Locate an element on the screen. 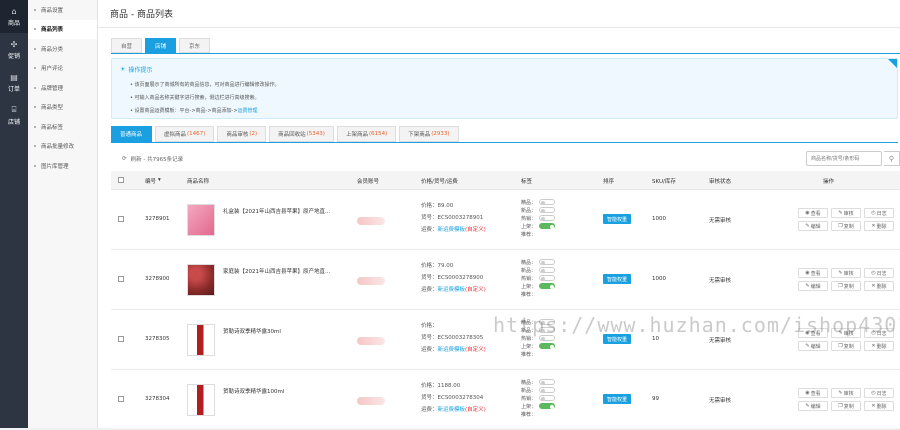 The height and width of the screenshot is (430, 900). list-tab: 下架商品 (2933) is located at coordinates (429, 134).